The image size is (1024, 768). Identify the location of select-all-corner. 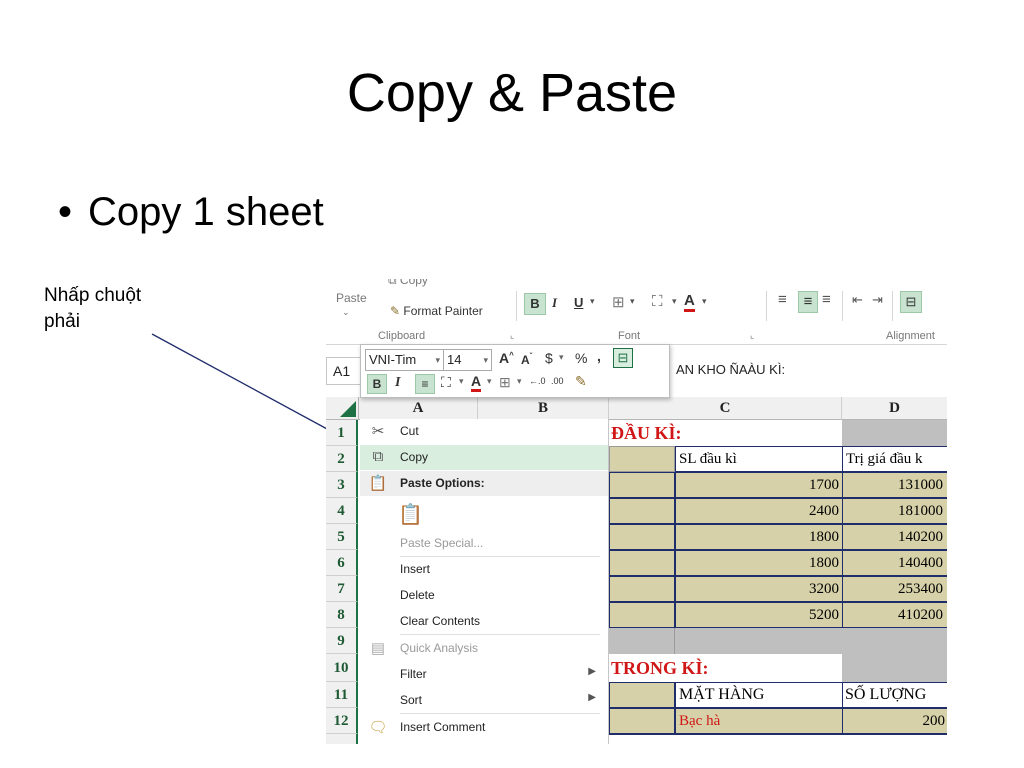
(342, 408).